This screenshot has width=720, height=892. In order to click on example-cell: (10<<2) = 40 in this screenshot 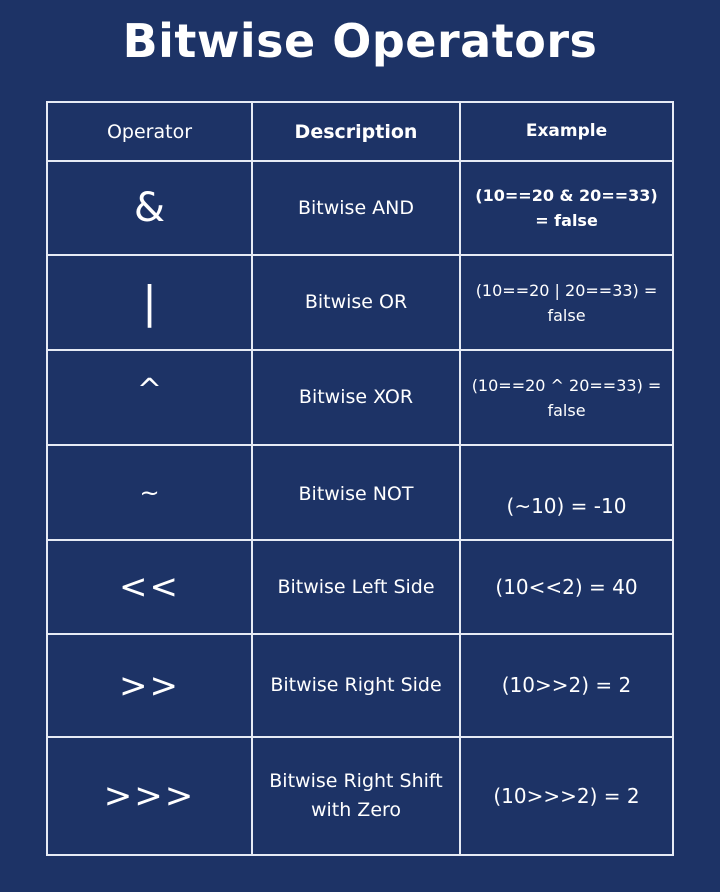, I will do `click(566, 587)`.